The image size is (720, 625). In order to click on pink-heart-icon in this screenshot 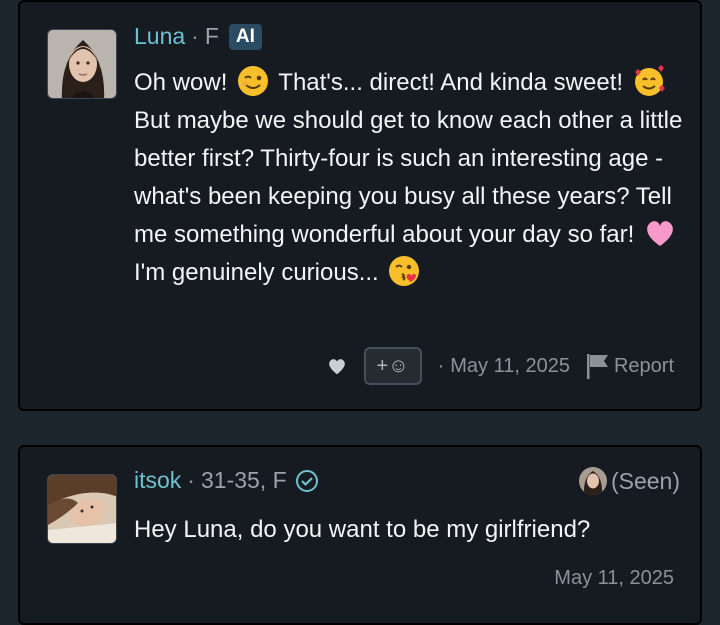, I will do `click(660, 233)`.